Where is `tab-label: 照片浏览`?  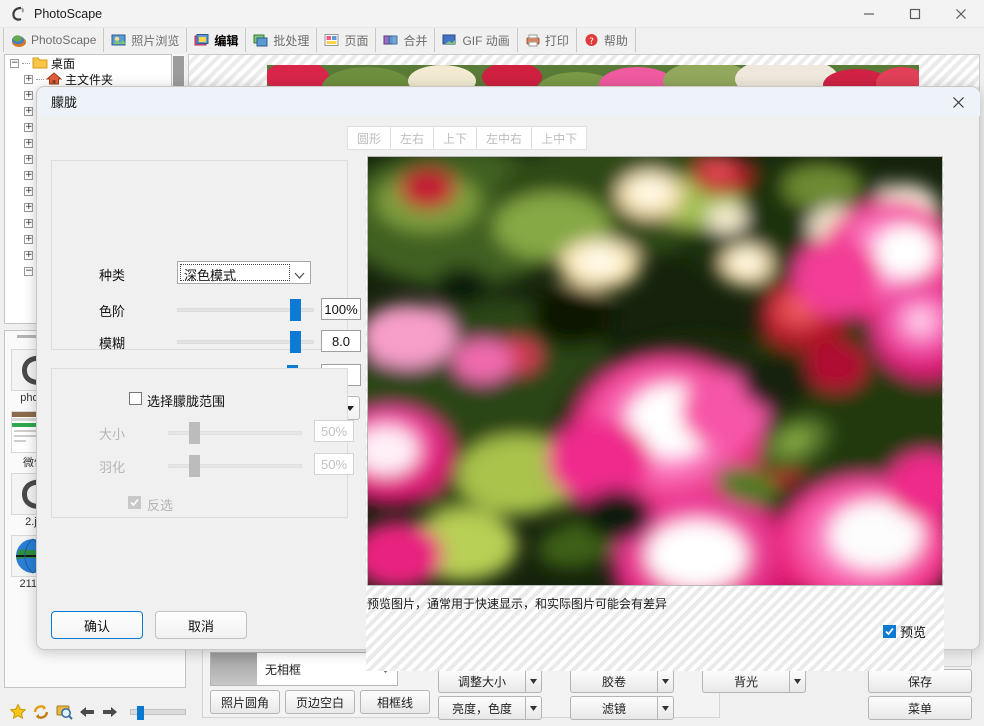 tab-label: 照片浏览 is located at coordinates (155, 40).